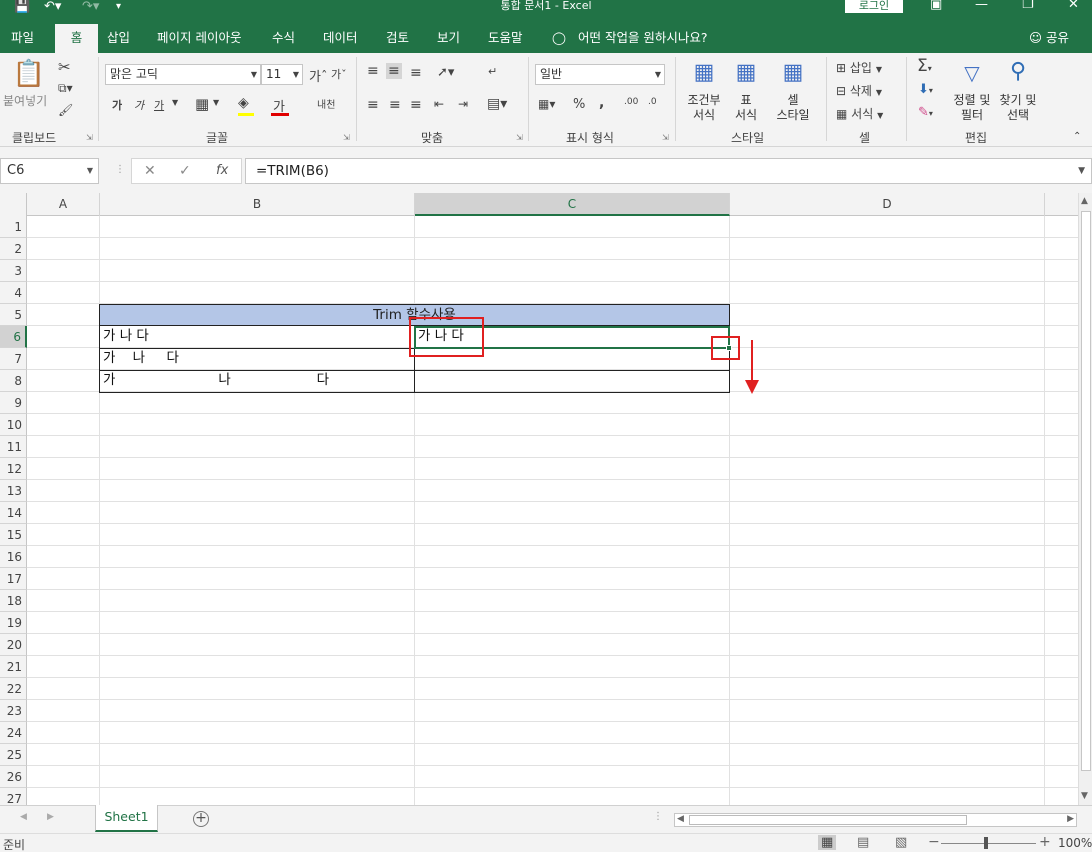 The height and width of the screenshot is (853, 1092). I want to click on tab-page-layout: 페이지 레이아웃, so click(199, 38).